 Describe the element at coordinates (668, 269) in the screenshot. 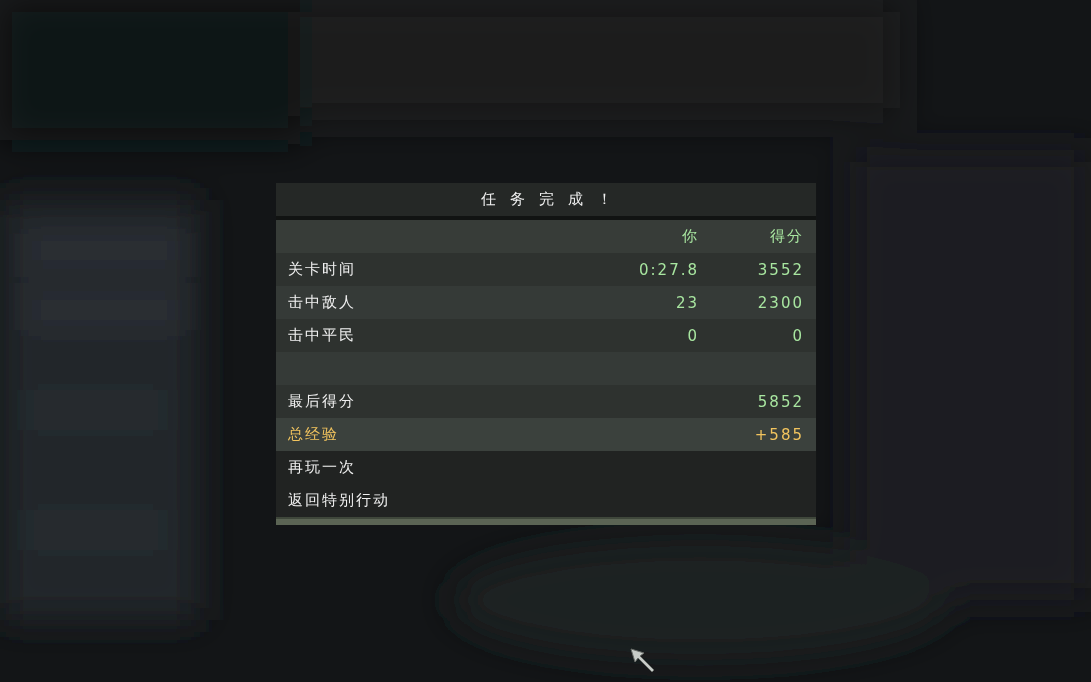

I see `player-value: 0:27.8` at that location.